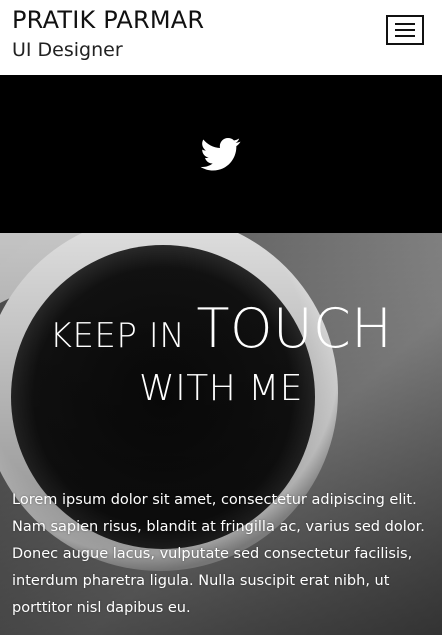  What do you see at coordinates (67, 50) in the screenshot?
I see `site-owner-role: UI Designer` at bounding box center [67, 50].